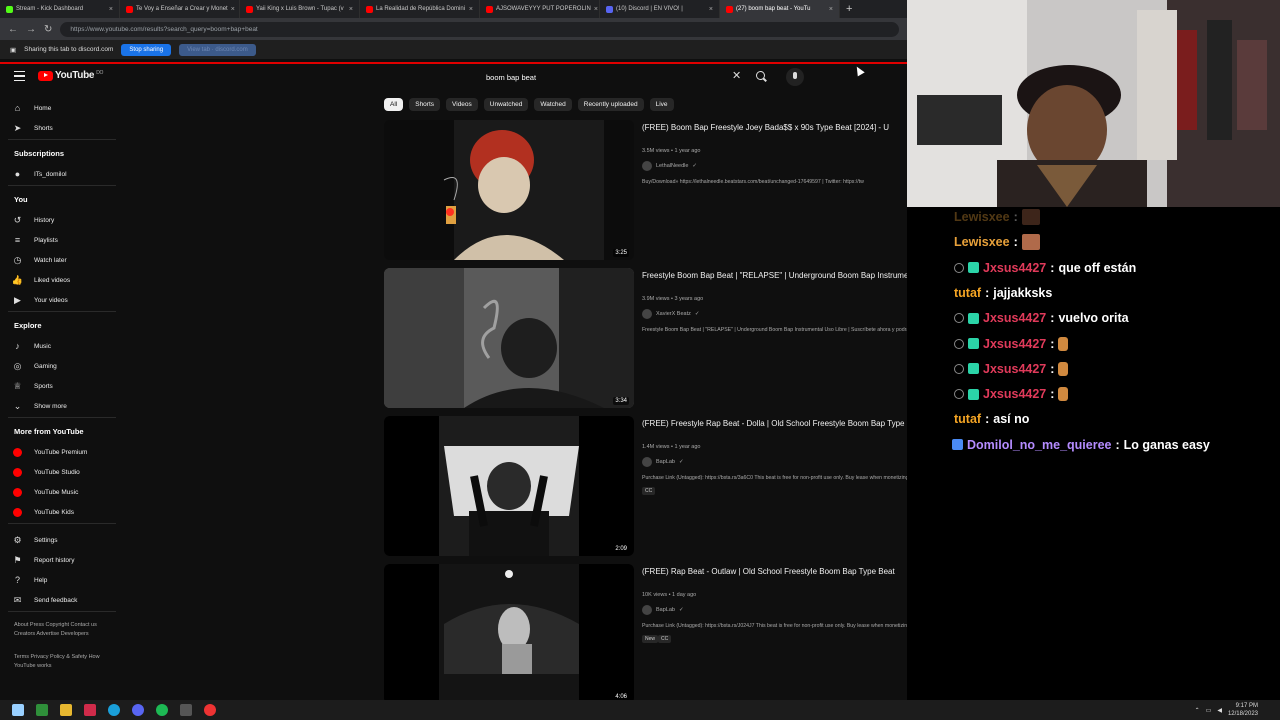 The image size is (1280, 720). What do you see at coordinates (425, 104) in the screenshot?
I see `filter-chip-shorts: Shorts` at bounding box center [425, 104].